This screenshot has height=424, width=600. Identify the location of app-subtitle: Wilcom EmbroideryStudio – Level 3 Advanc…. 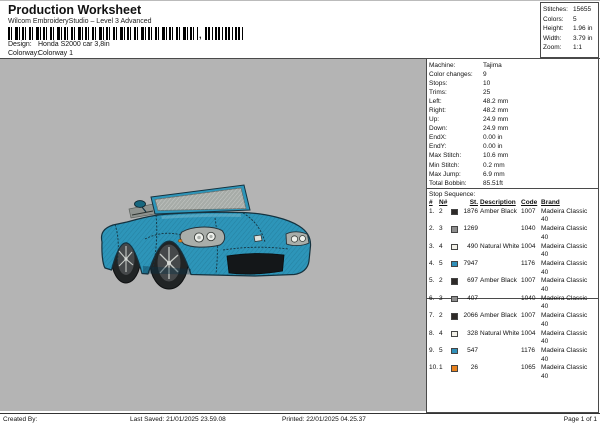
(80, 21).